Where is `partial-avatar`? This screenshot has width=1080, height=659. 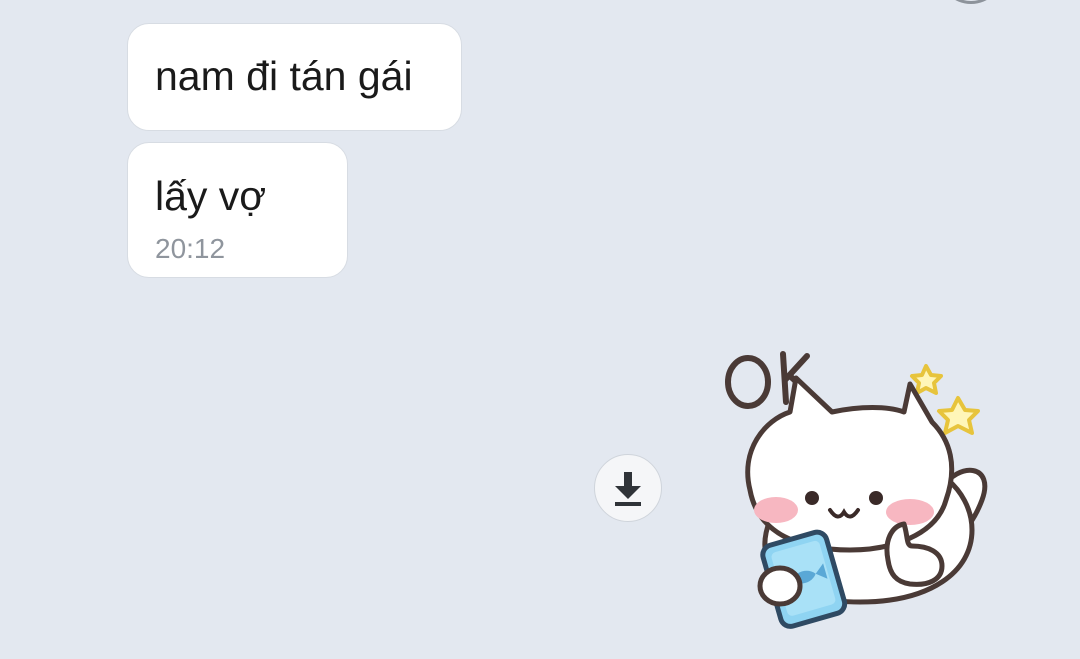 partial-avatar is located at coordinates (971, 2).